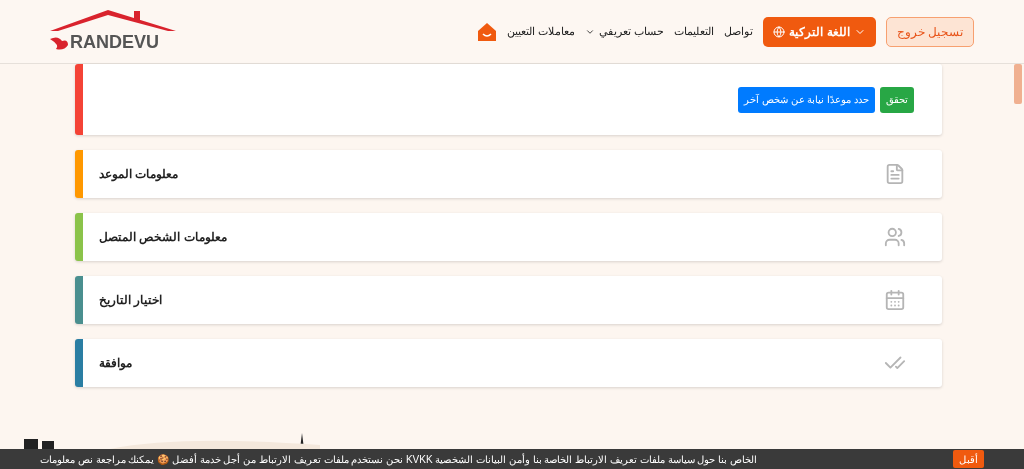 This screenshot has height=469, width=1024. Describe the element at coordinates (139, 174) in the screenshot. I see `step-title: معلومات الموعد` at that location.